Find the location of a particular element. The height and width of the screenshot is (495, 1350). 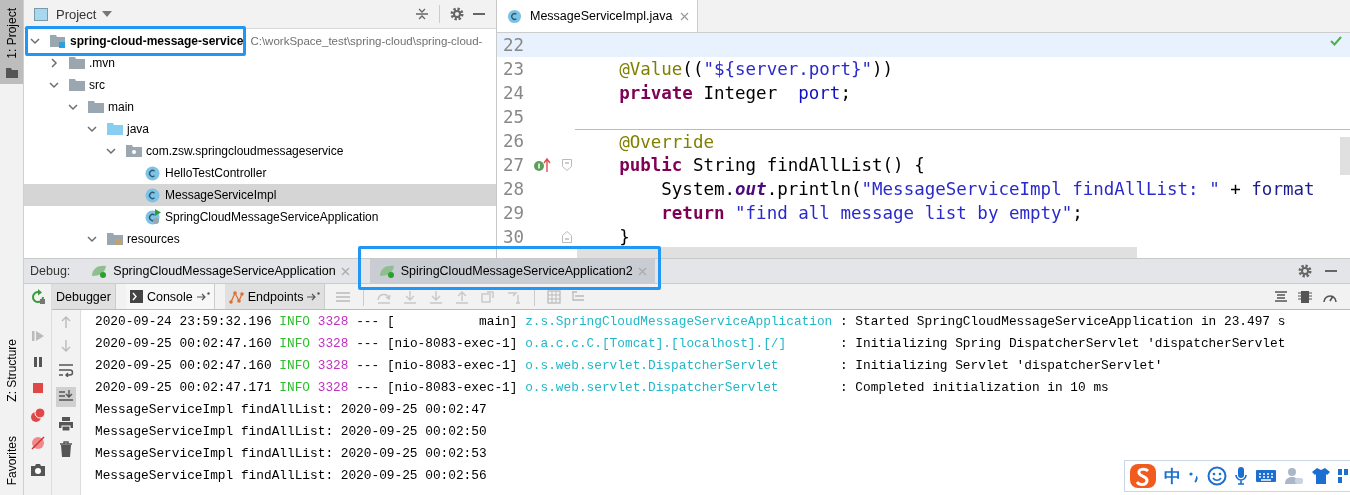

graph-icon is located at coordinates (236, 296).